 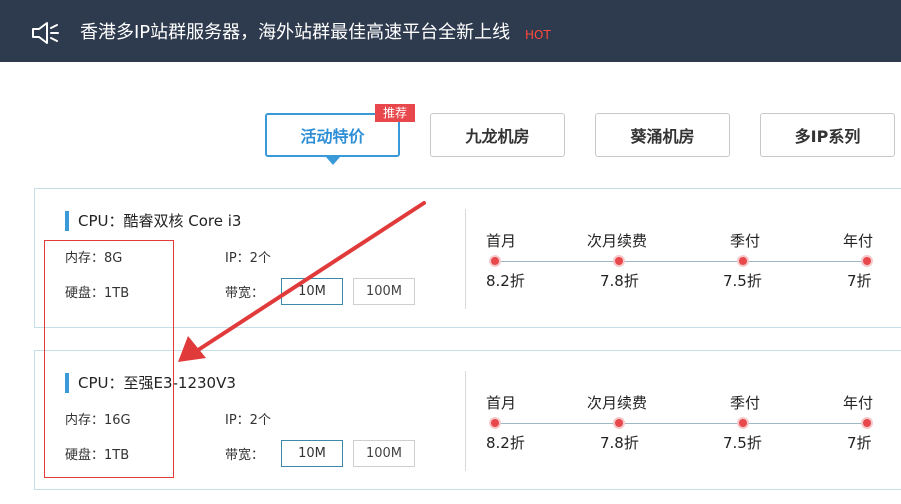 What do you see at coordinates (157, 383) in the screenshot?
I see `cpu-label: CPU：至强E3-1230V3` at bounding box center [157, 383].